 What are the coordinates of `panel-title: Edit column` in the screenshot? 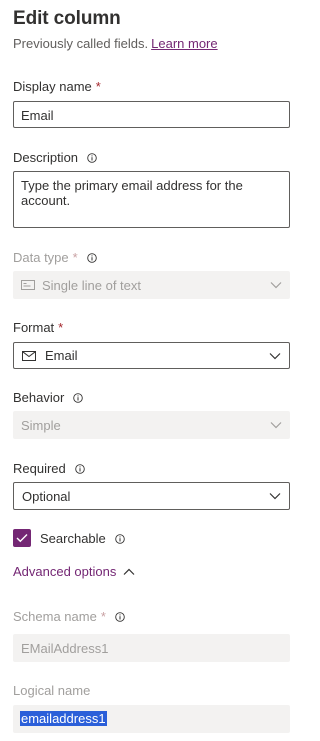 It's located at (67, 18).